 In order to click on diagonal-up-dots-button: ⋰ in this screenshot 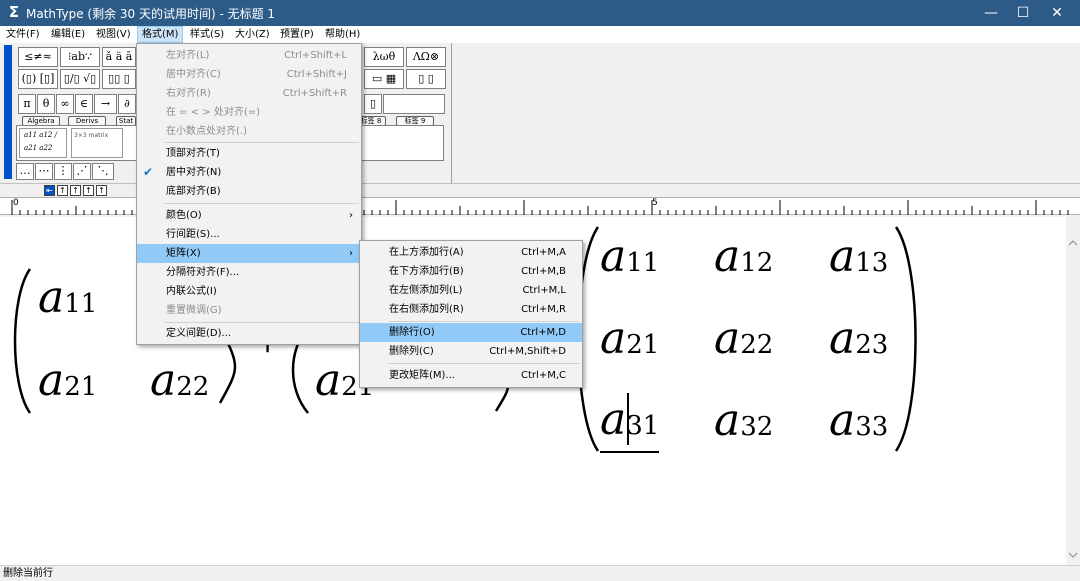, I will do `click(82, 171)`.